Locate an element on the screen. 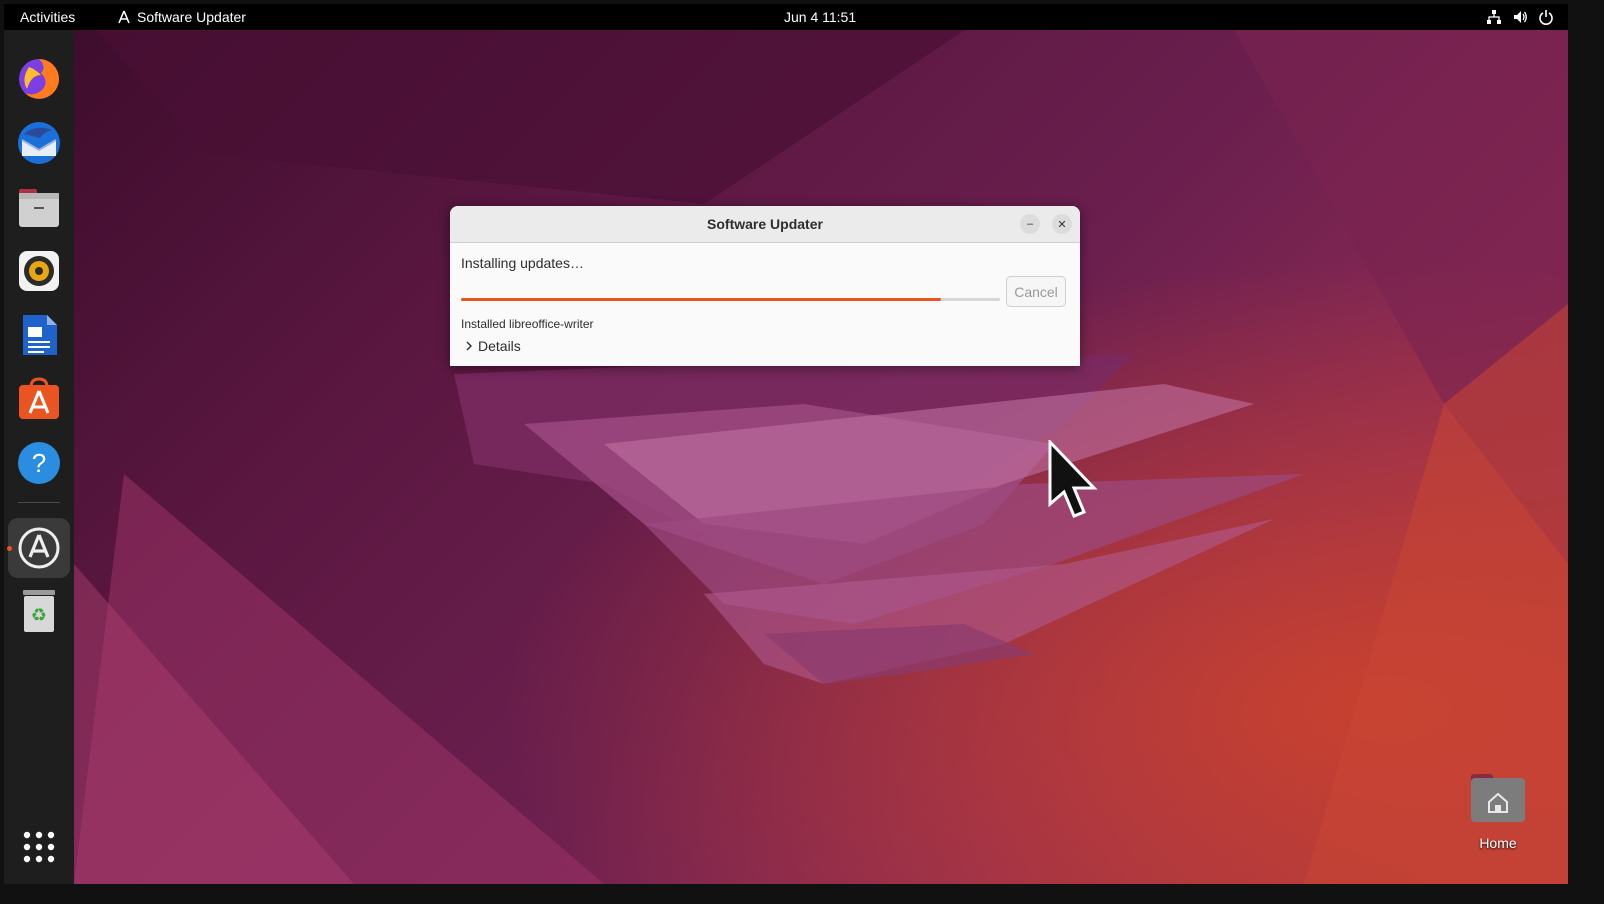 This screenshot has height=904, width=1604. dock-item-writer is located at coordinates (39, 335).